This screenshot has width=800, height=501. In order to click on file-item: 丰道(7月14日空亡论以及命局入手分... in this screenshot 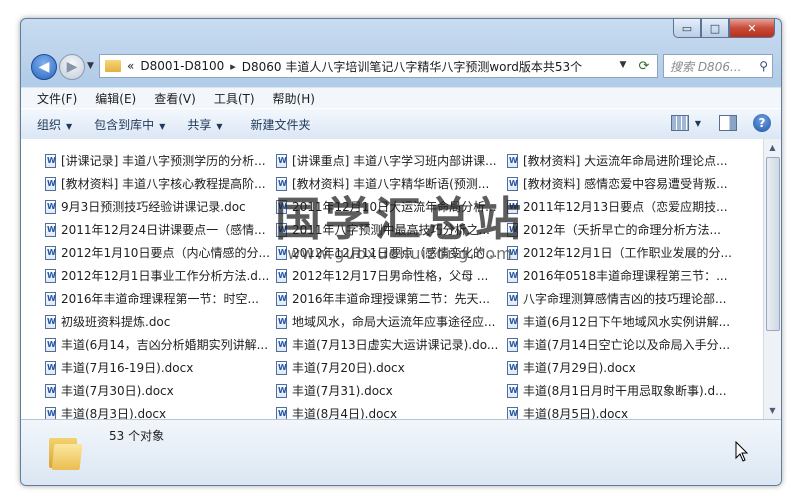, I will do `click(622, 344)`.